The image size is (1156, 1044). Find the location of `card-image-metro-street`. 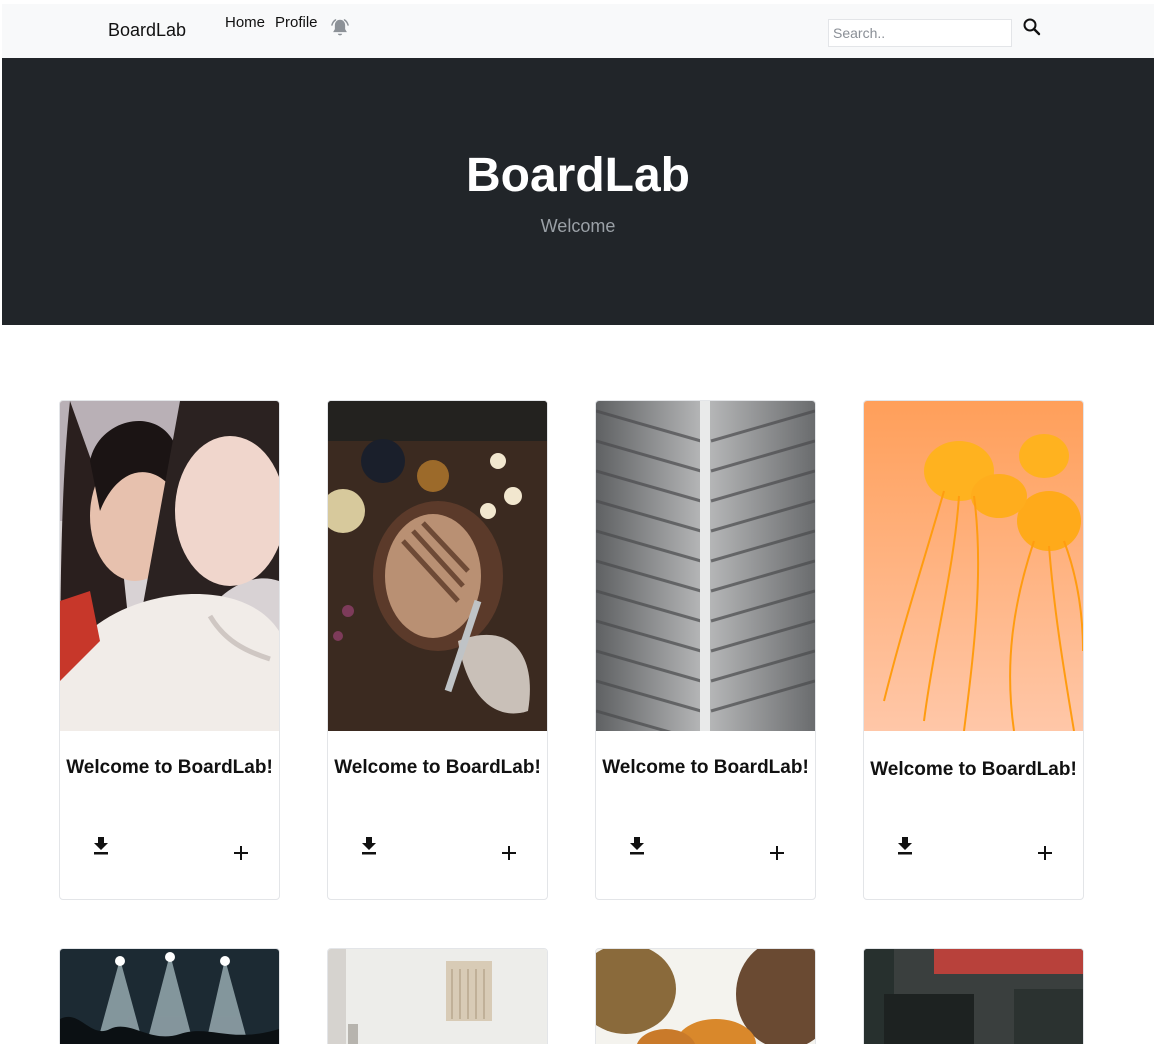

card-image-metro-street is located at coordinates (973, 996).